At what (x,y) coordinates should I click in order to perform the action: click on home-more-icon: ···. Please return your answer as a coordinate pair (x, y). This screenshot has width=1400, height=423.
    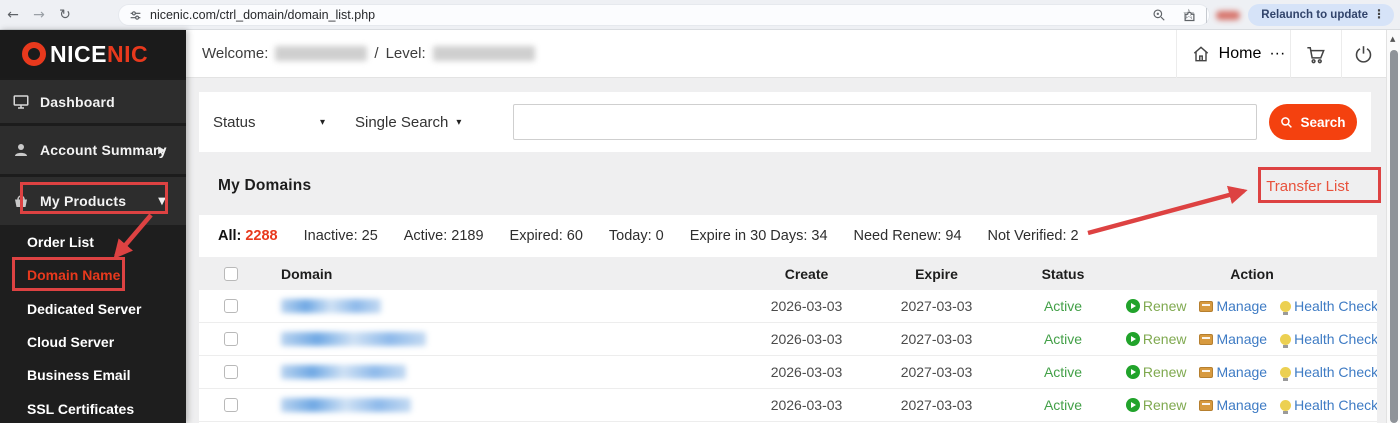
    Looking at the image, I should click on (1277, 54).